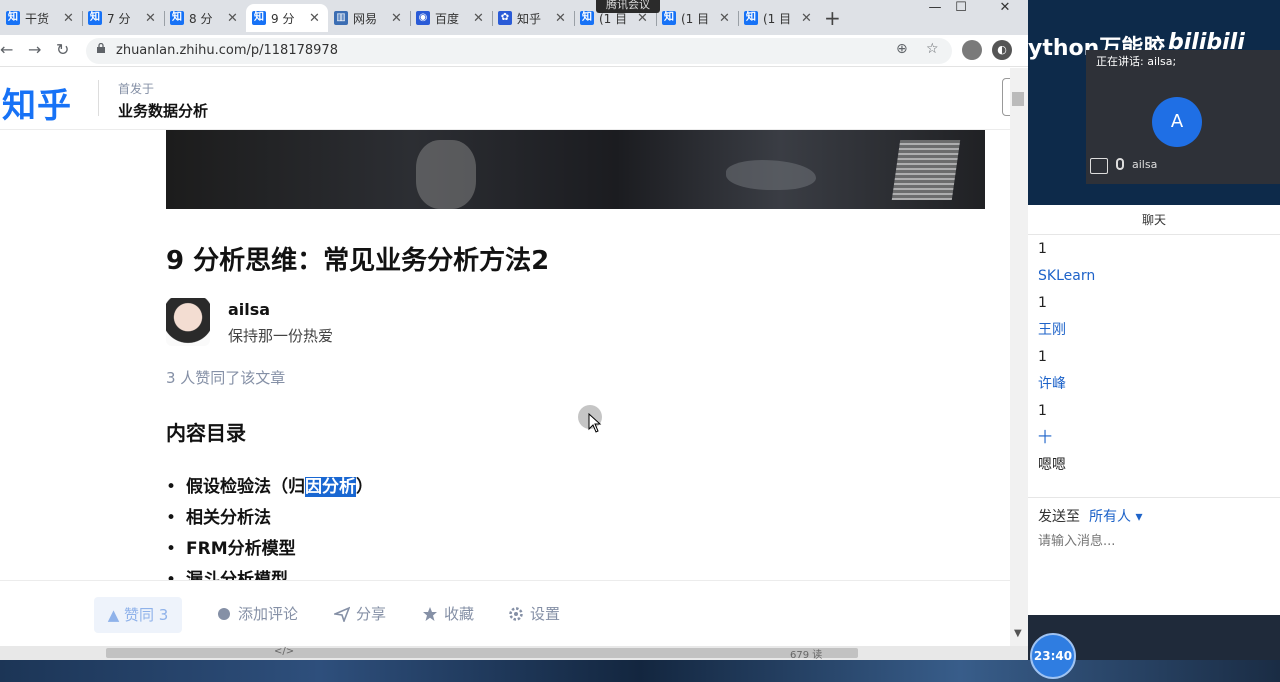 The height and width of the screenshot is (682, 1280). What do you see at coordinates (98, 98) in the screenshot?
I see `header-divider` at bounding box center [98, 98].